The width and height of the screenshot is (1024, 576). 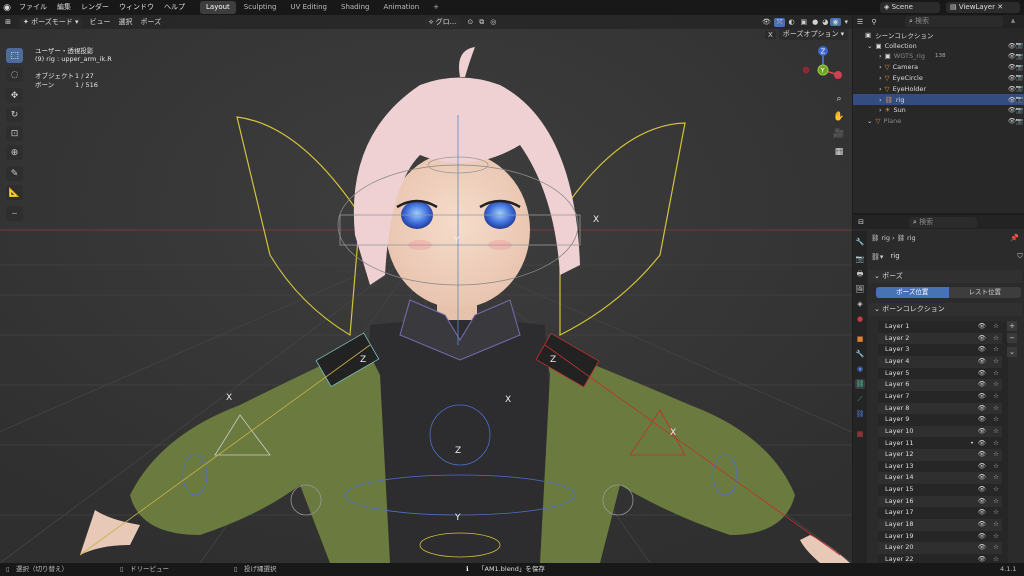 What do you see at coordinates (1013, 21) in the screenshot?
I see `outliner-filter-icon: ⩓` at bounding box center [1013, 21].